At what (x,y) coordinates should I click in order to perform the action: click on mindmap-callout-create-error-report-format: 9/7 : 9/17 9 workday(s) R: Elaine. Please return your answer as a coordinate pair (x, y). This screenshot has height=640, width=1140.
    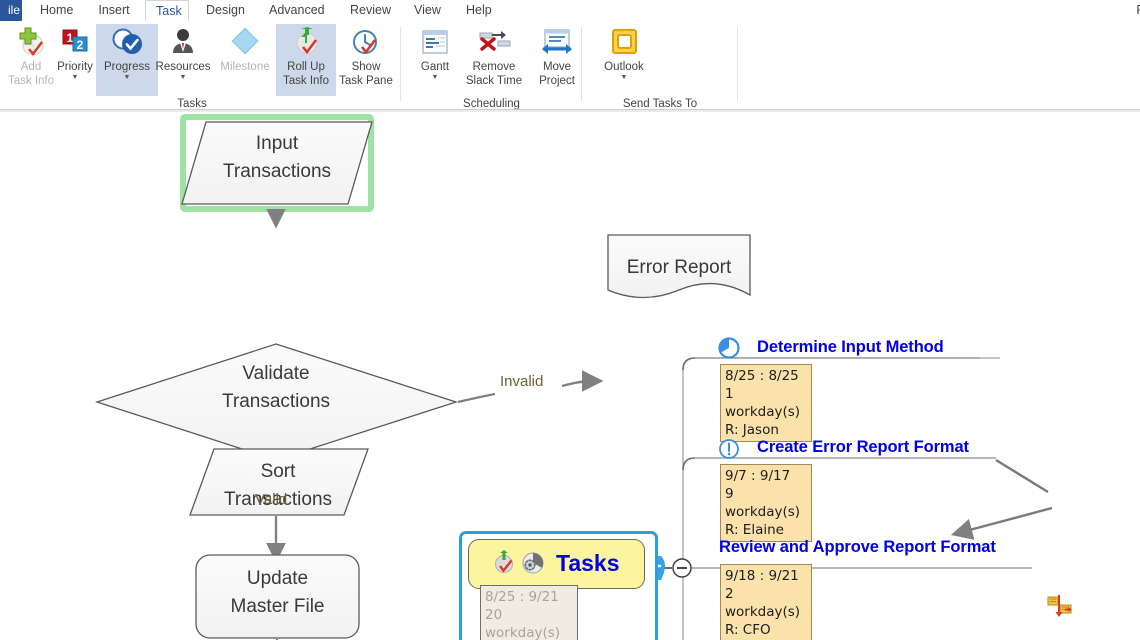
    Looking at the image, I should click on (766, 503).